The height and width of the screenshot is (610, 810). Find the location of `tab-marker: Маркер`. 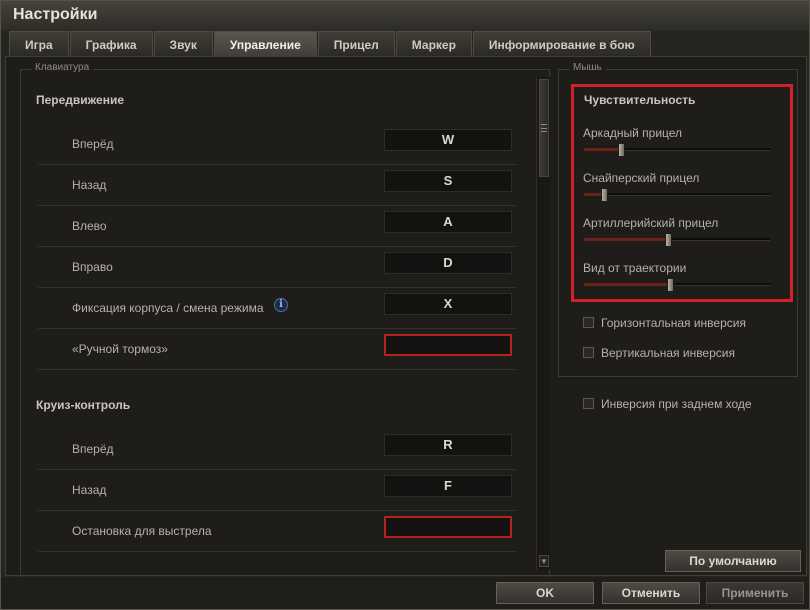

tab-marker: Маркер is located at coordinates (433, 43).